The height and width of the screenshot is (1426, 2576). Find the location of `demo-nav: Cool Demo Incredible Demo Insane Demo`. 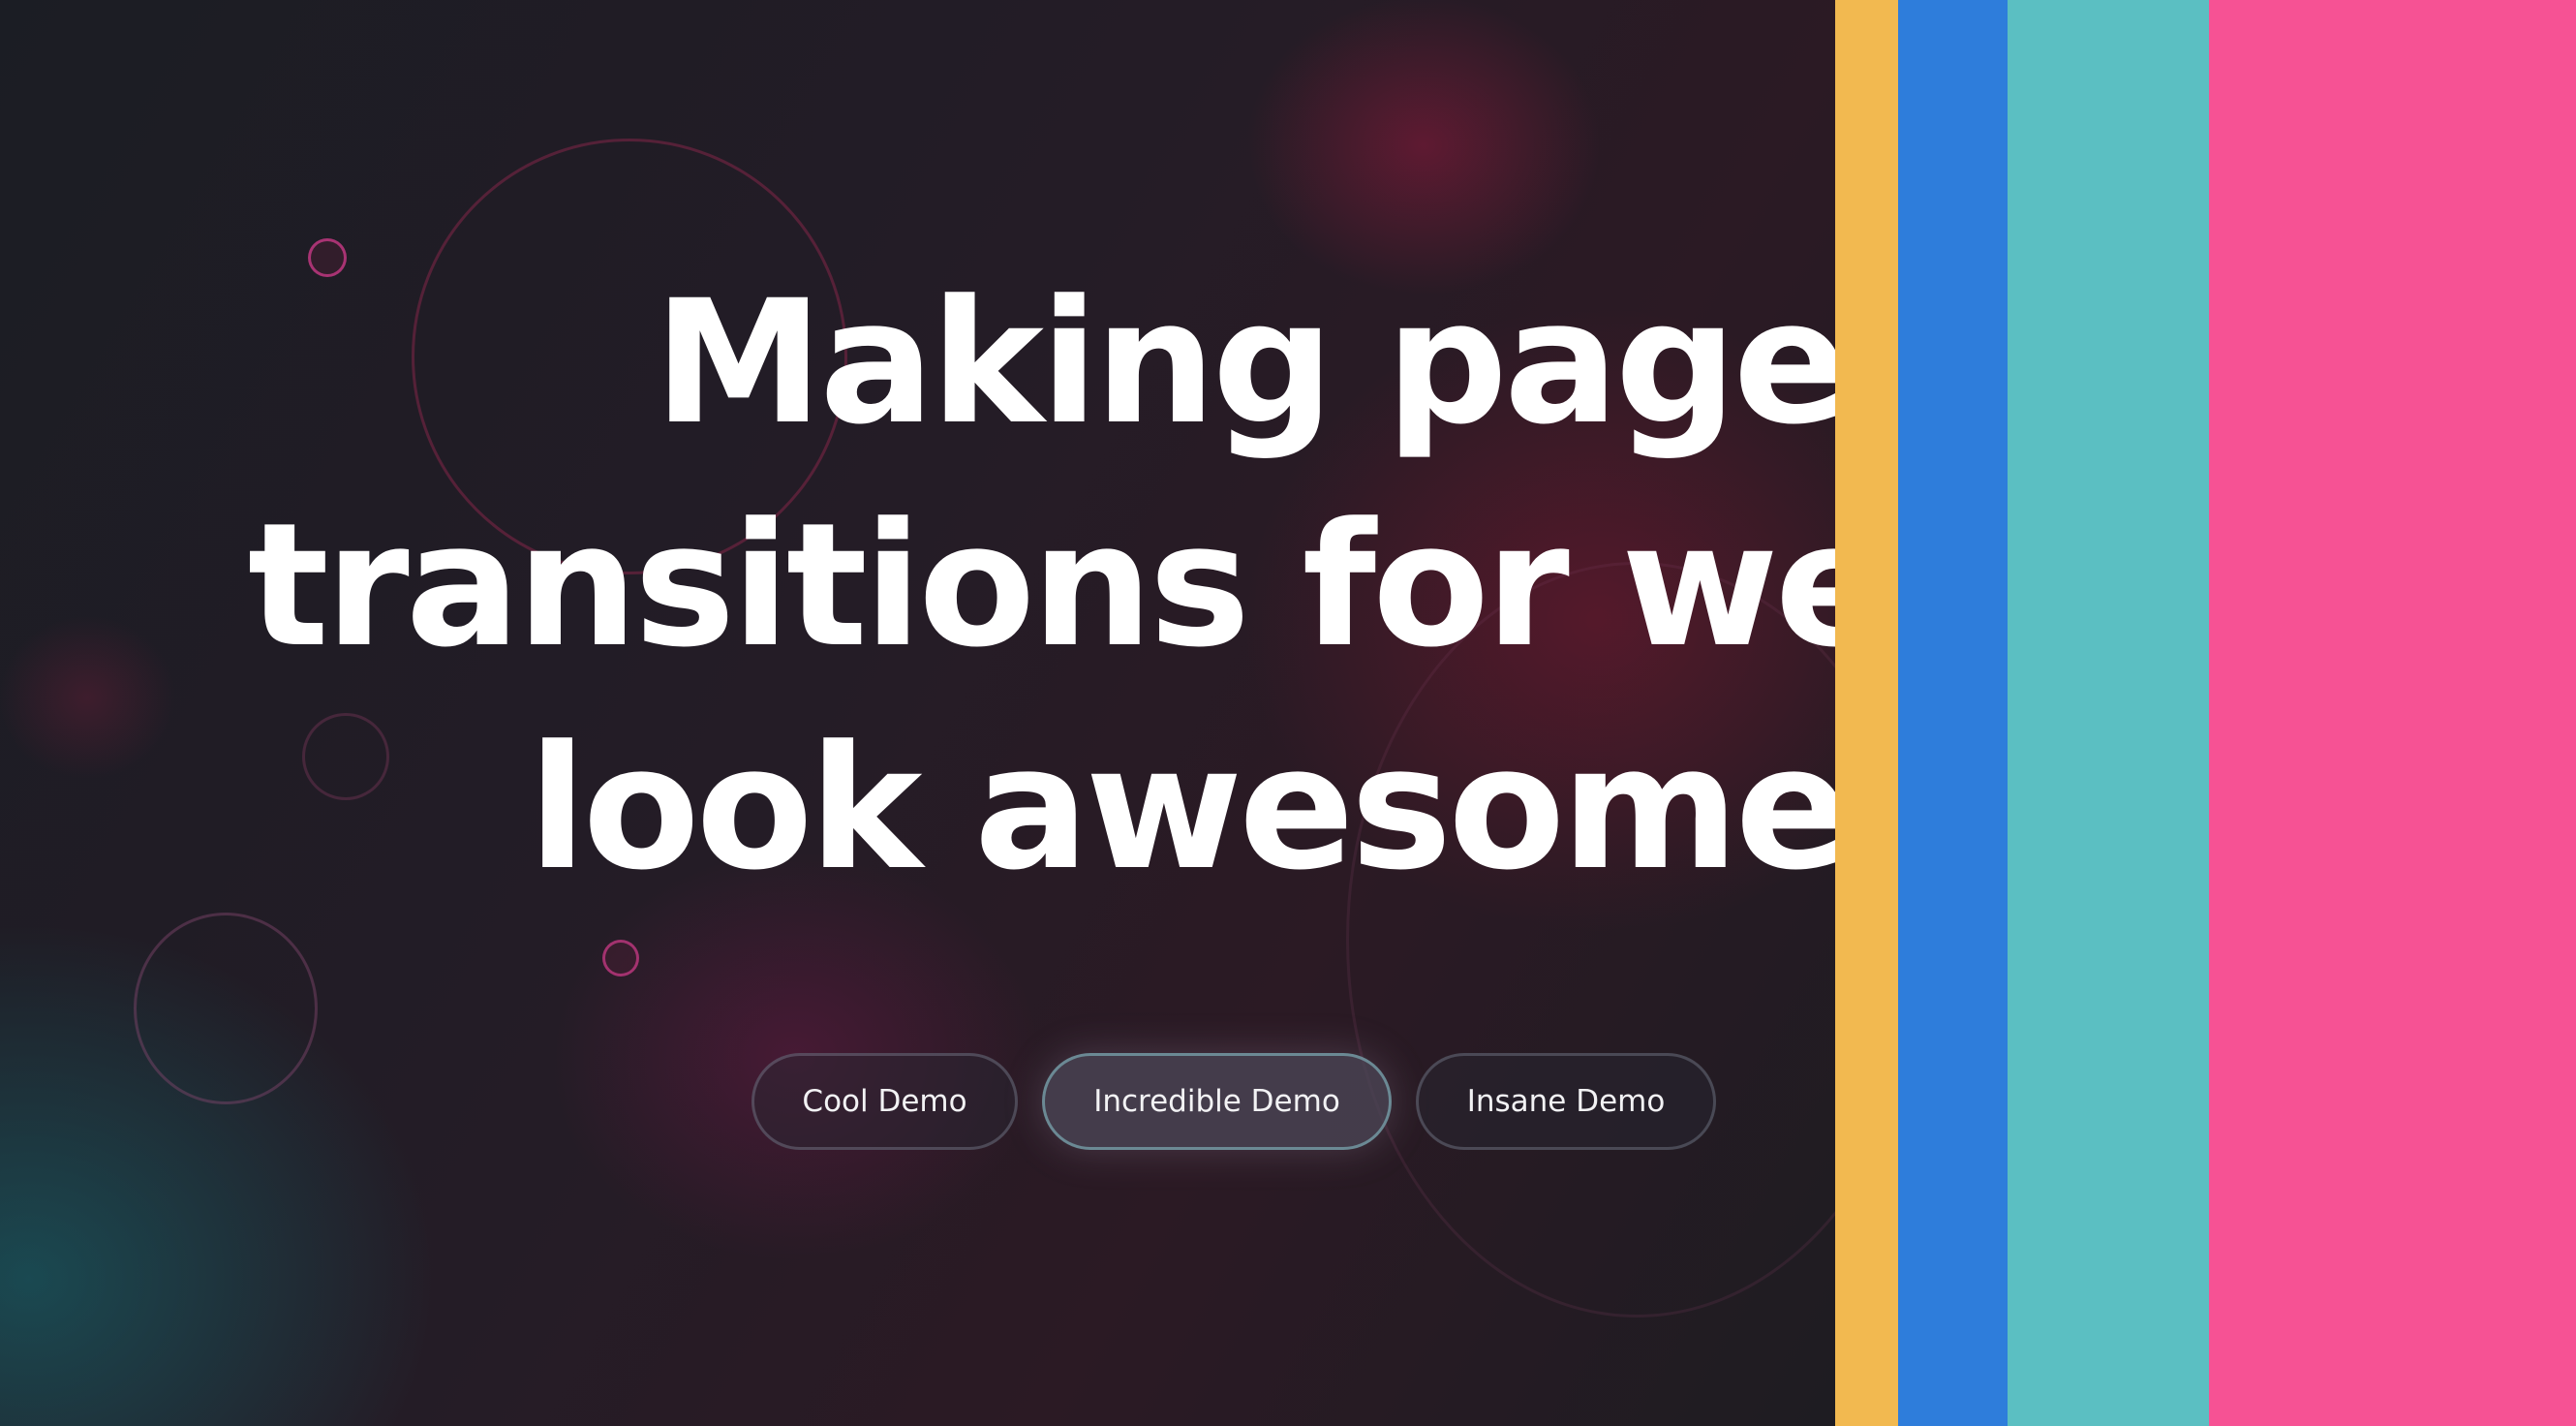

demo-nav: Cool Demo Incredible Demo Insane Demo is located at coordinates (917, 1101).